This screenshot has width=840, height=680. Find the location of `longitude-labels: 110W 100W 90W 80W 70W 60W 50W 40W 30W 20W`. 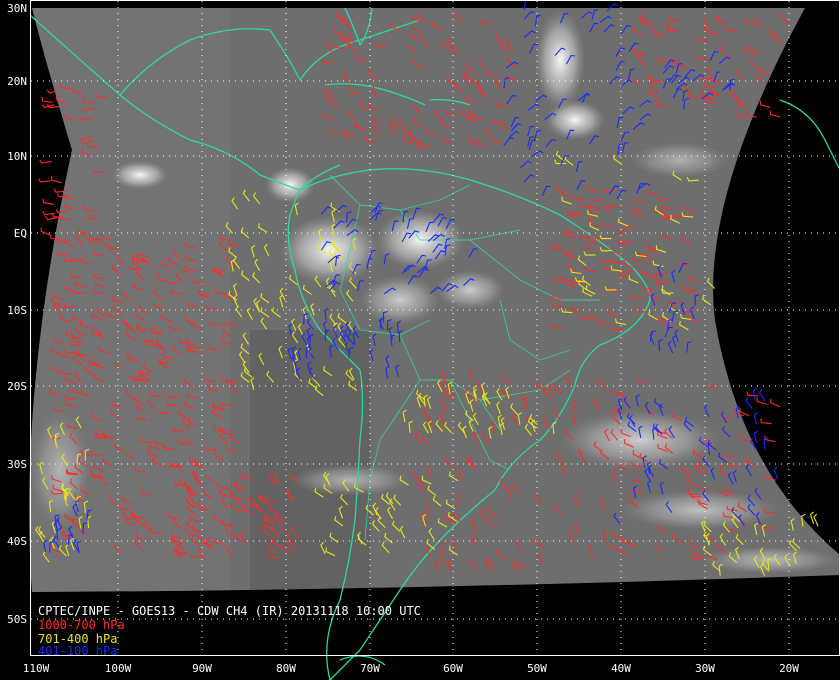

longitude-labels: 110W 100W 90W 80W 70W 60W 50W 40W 30W 20W is located at coordinates (411, 668).